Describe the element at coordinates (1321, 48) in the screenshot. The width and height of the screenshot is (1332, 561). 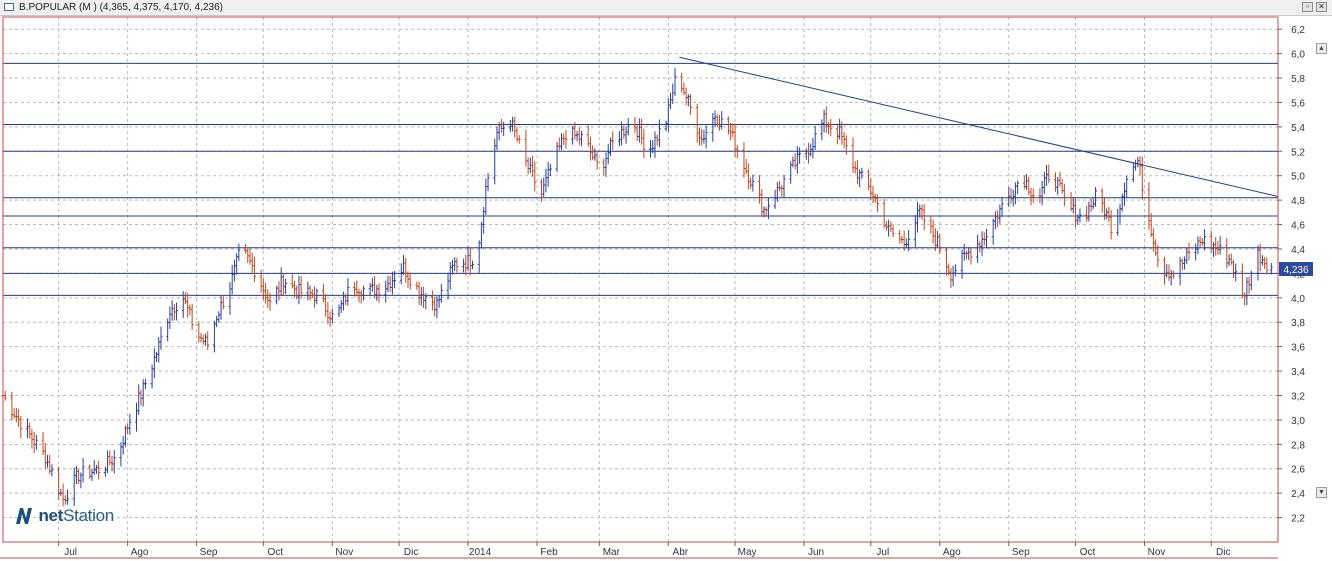
I see `scroll-up-icon: ▲` at that location.